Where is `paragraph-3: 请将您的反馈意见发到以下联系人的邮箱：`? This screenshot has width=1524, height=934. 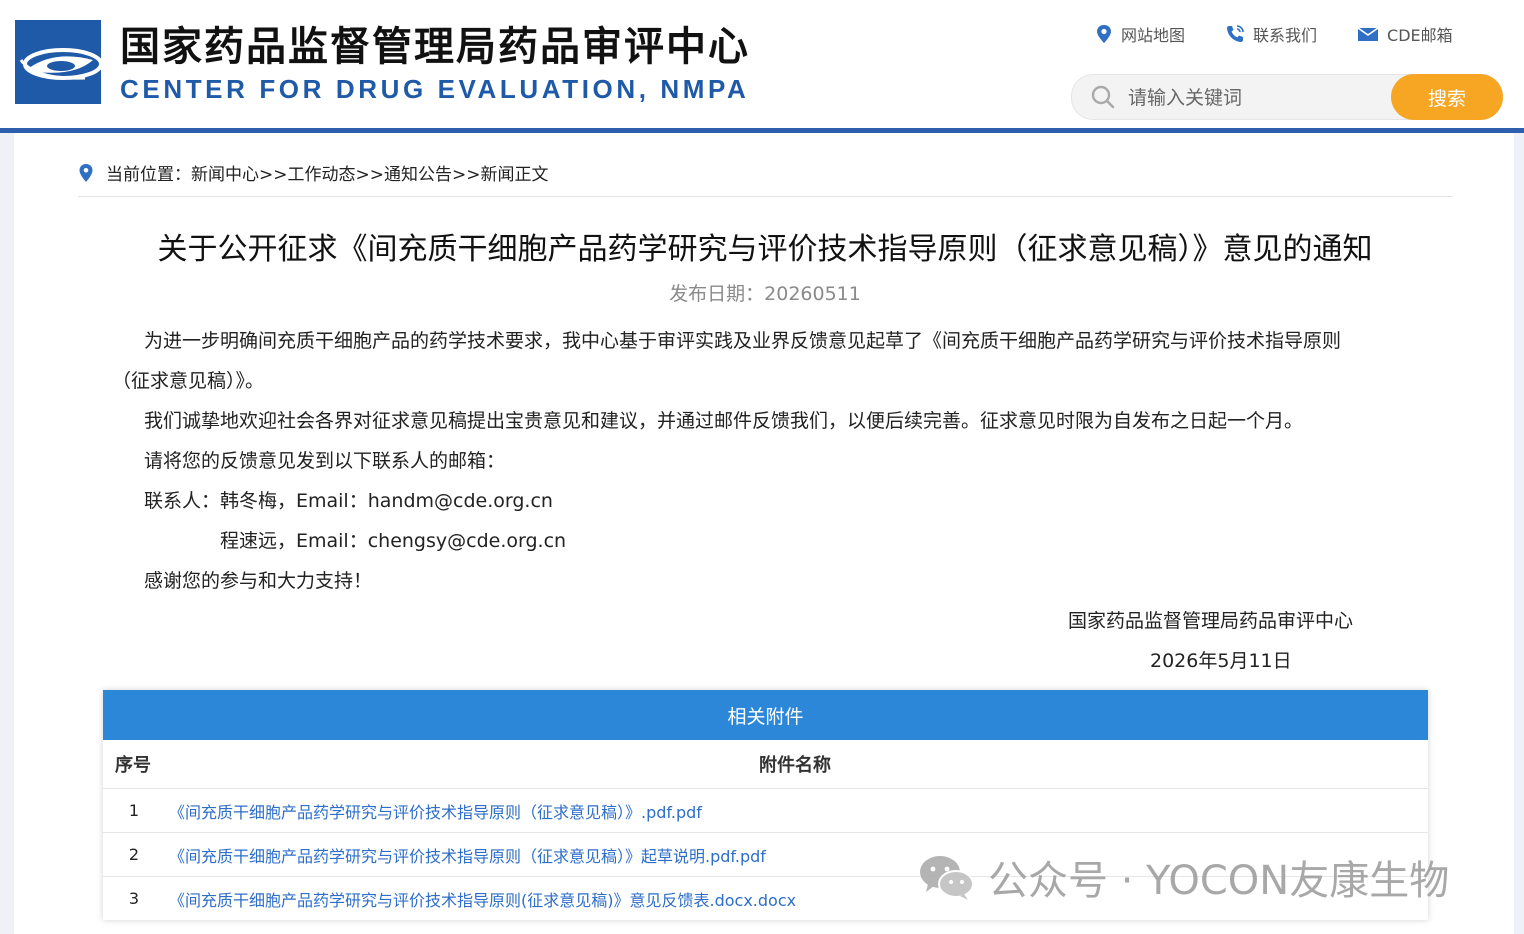 paragraph-3: 请将您的反馈意见发到以下联系人的邮箱： is located at coordinates (325, 461).